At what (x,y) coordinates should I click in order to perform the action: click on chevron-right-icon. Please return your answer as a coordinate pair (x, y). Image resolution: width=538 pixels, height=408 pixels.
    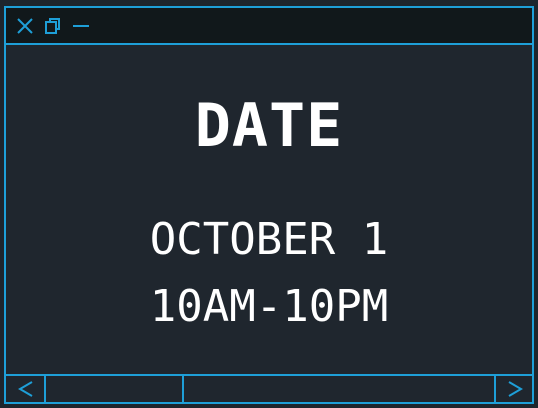
    Looking at the image, I should click on (515, 389).